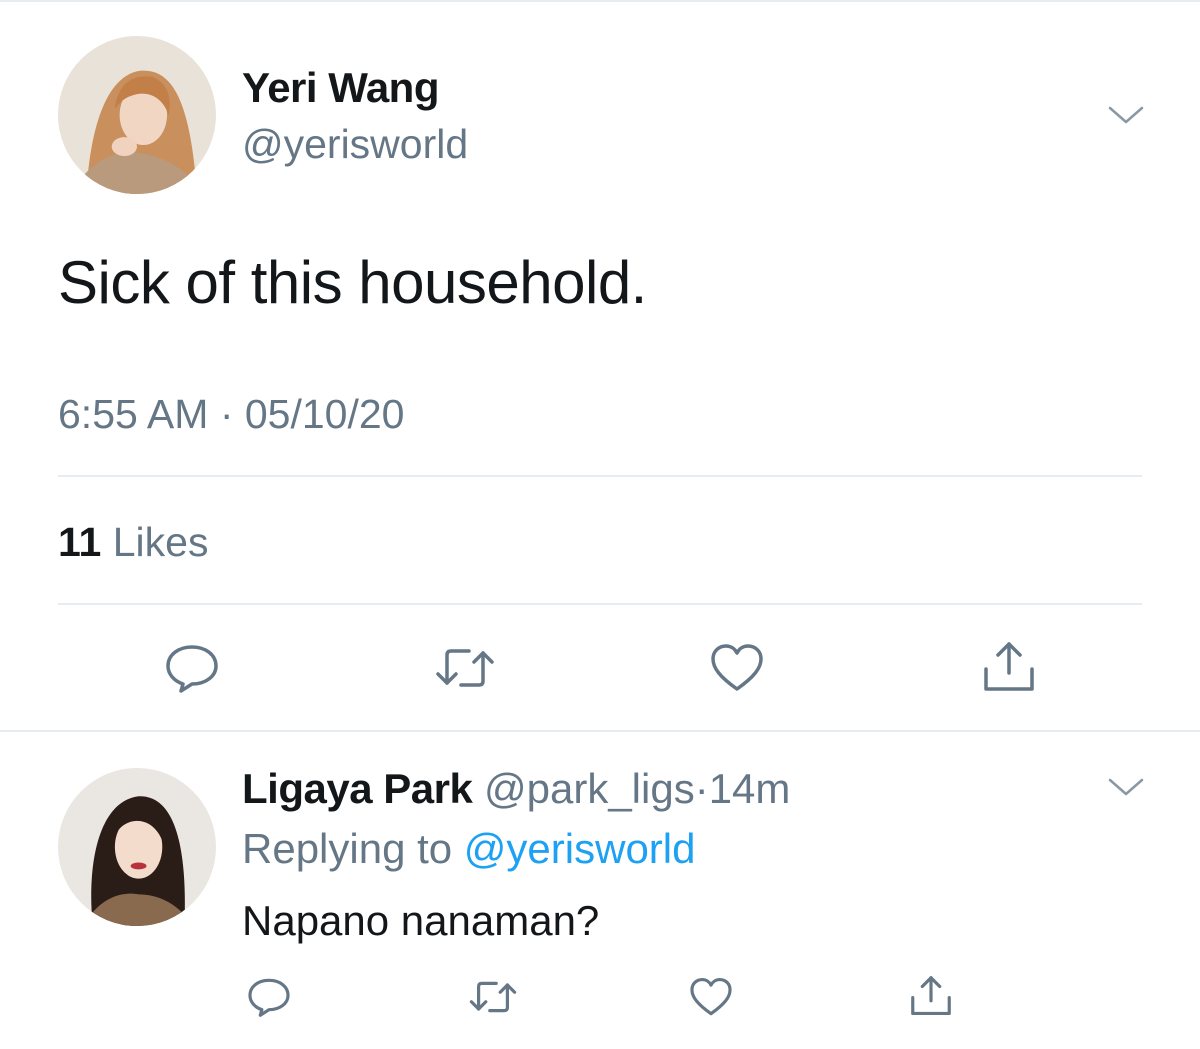 This screenshot has width=1200, height=1049. Describe the element at coordinates (231, 414) in the screenshot. I see `tweet-timestamp: 6:55 AM · 05/10/20` at that location.